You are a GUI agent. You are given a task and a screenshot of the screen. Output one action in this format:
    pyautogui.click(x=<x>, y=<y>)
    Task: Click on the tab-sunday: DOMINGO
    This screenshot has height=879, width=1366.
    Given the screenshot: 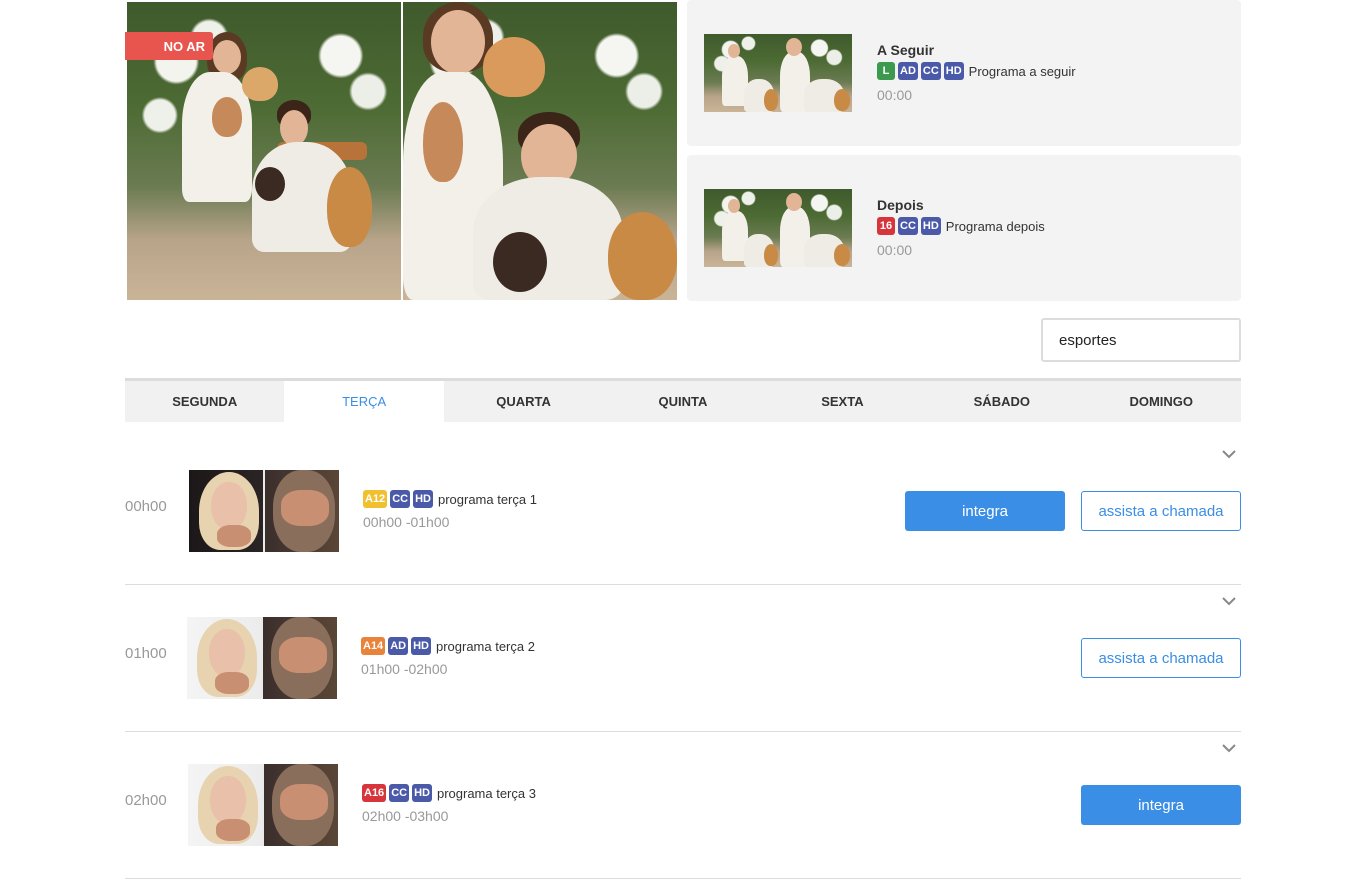 What is the action you would take?
    pyautogui.click(x=1161, y=401)
    